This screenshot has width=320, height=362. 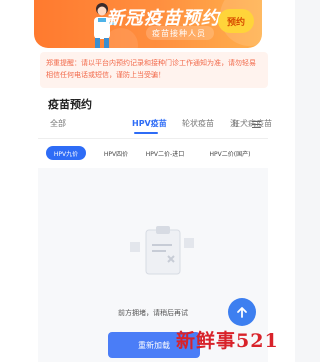 I want to click on active-tab-indicator, so click(x=146, y=133).